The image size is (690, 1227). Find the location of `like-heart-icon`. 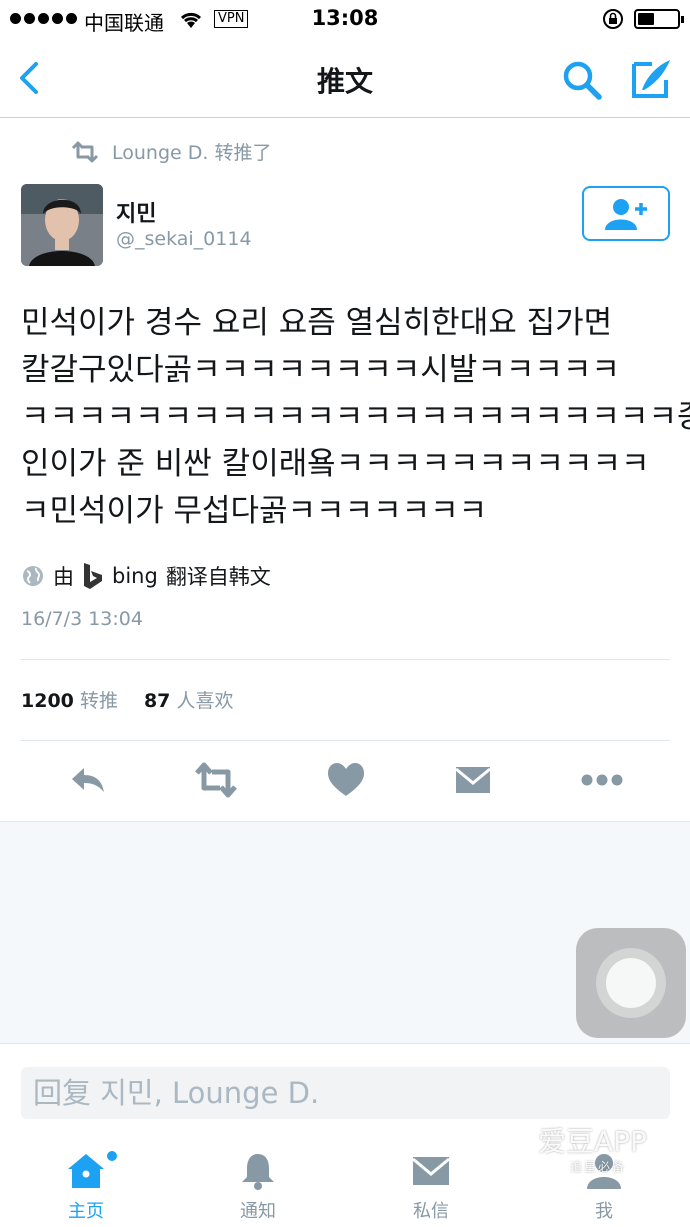

like-heart-icon is located at coordinates (346, 780).